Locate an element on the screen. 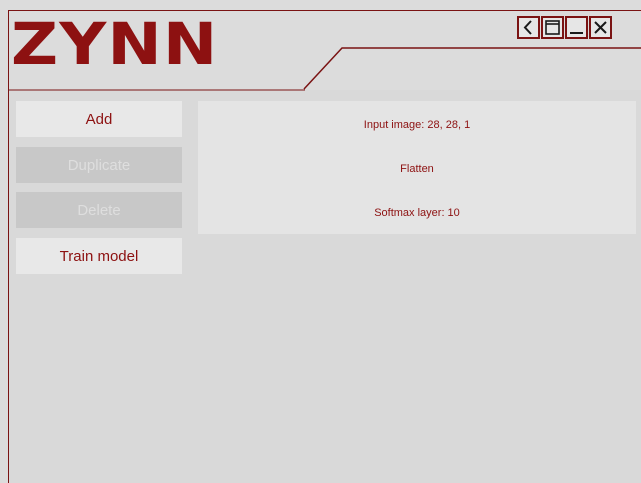 Image resolution: width=641 pixels, height=483 pixels. close-button is located at coordinates (600, 27).